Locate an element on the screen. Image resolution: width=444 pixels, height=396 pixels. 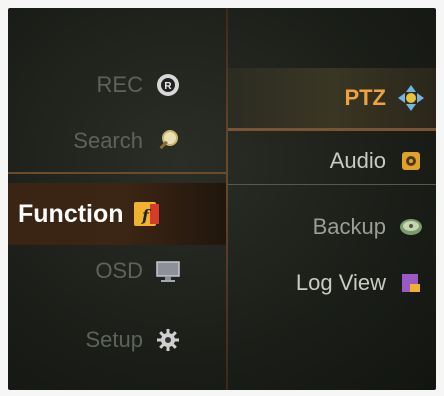
submenu-item-label: PTZ is located at coordinates (365, 97).